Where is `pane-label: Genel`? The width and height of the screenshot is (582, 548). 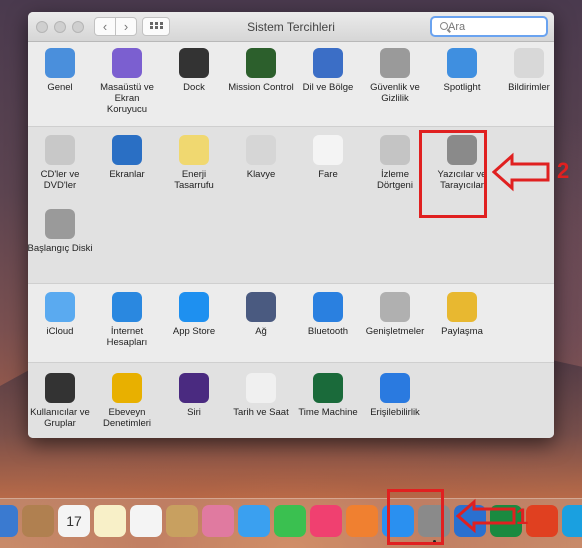 pane-label: Genel is located at coordinates (60, 87).